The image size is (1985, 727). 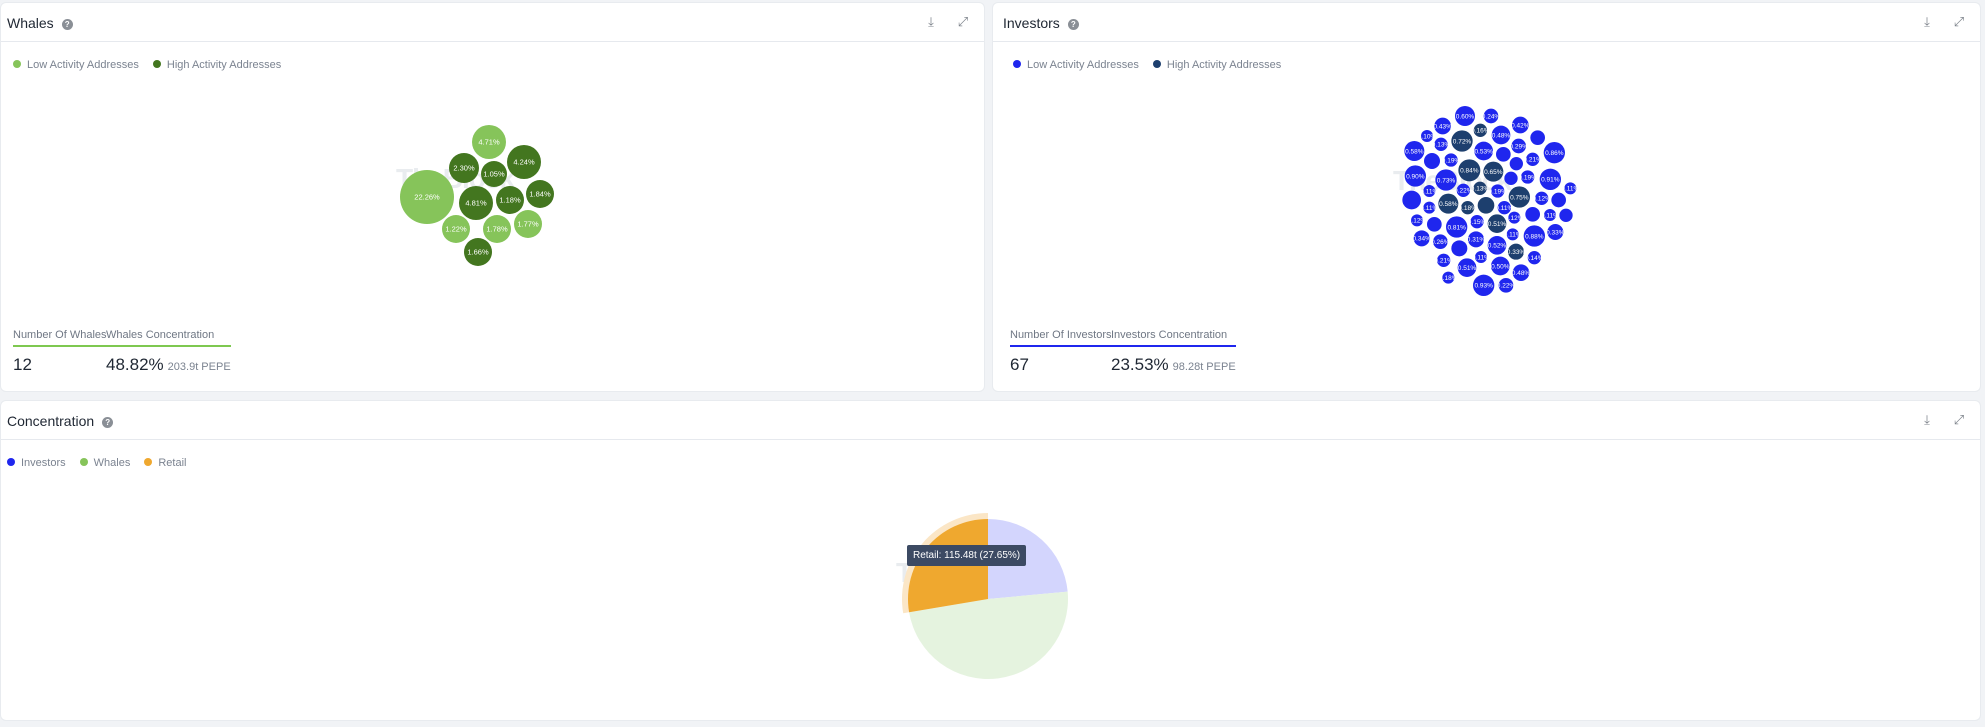 What do you see at coordinates (1499, 246) in the screenshot?
I see `bubble-label: 0.52%|l` at bounding box center [1499, 246].